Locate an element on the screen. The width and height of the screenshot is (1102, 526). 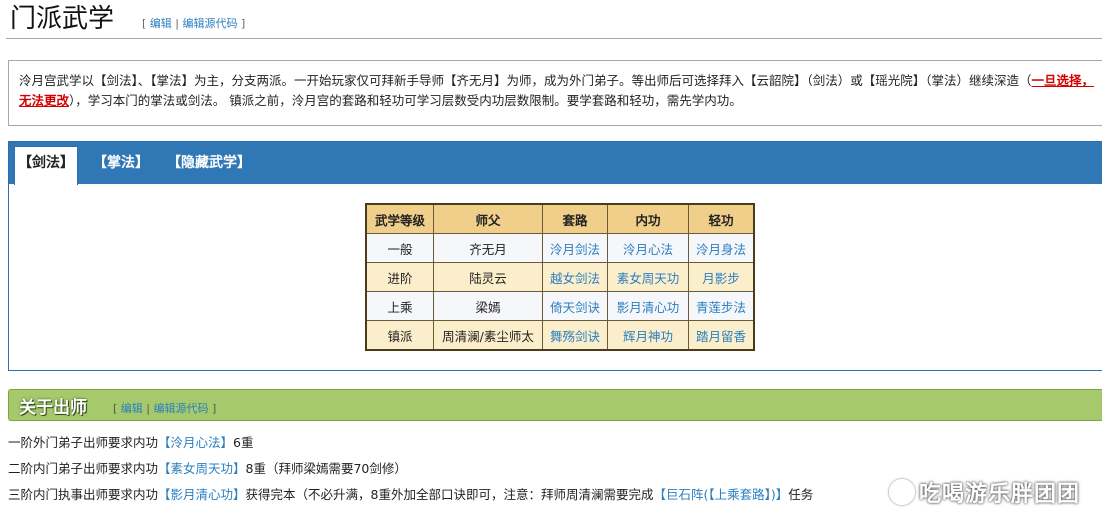
header-level: 武学等级 is located at coordinates (399, 218).